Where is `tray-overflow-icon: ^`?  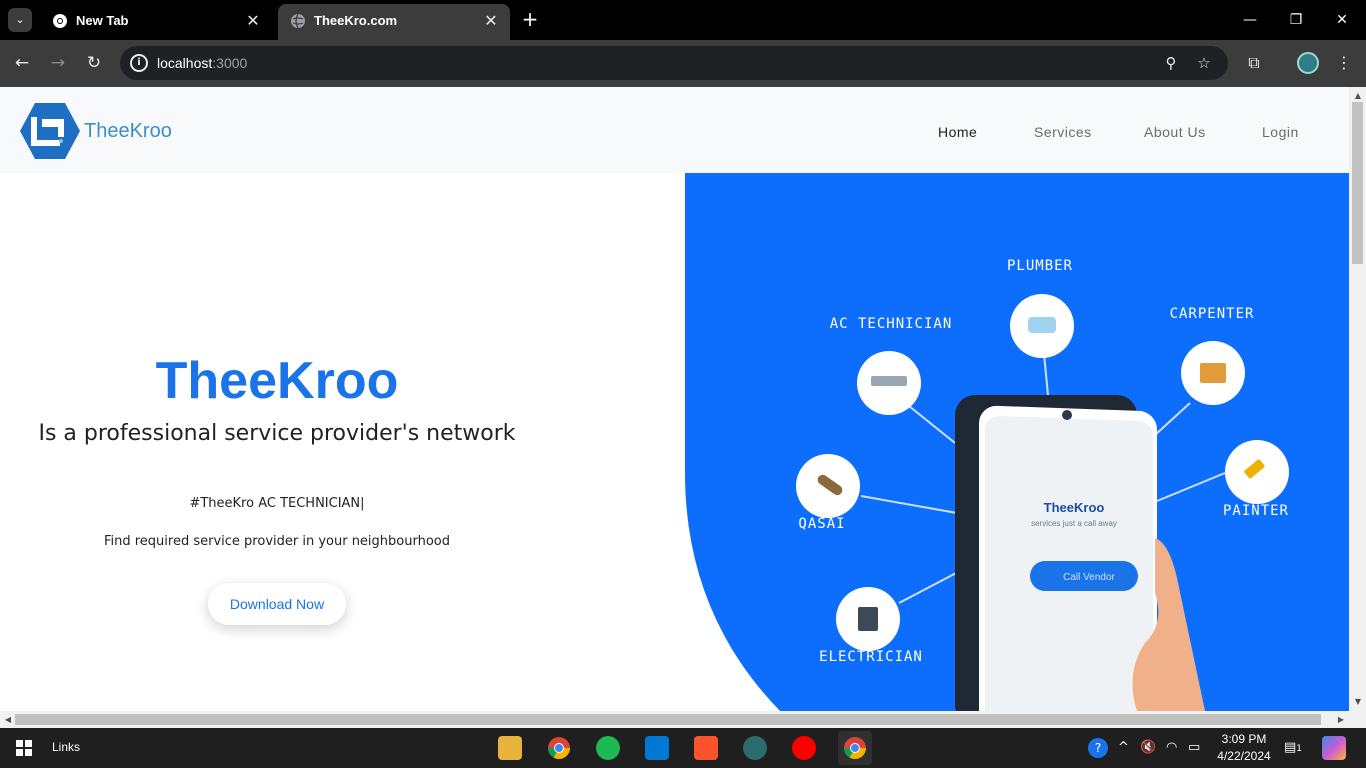
tray-overflow-icon: ^ is located at coordinates (1123, 747).